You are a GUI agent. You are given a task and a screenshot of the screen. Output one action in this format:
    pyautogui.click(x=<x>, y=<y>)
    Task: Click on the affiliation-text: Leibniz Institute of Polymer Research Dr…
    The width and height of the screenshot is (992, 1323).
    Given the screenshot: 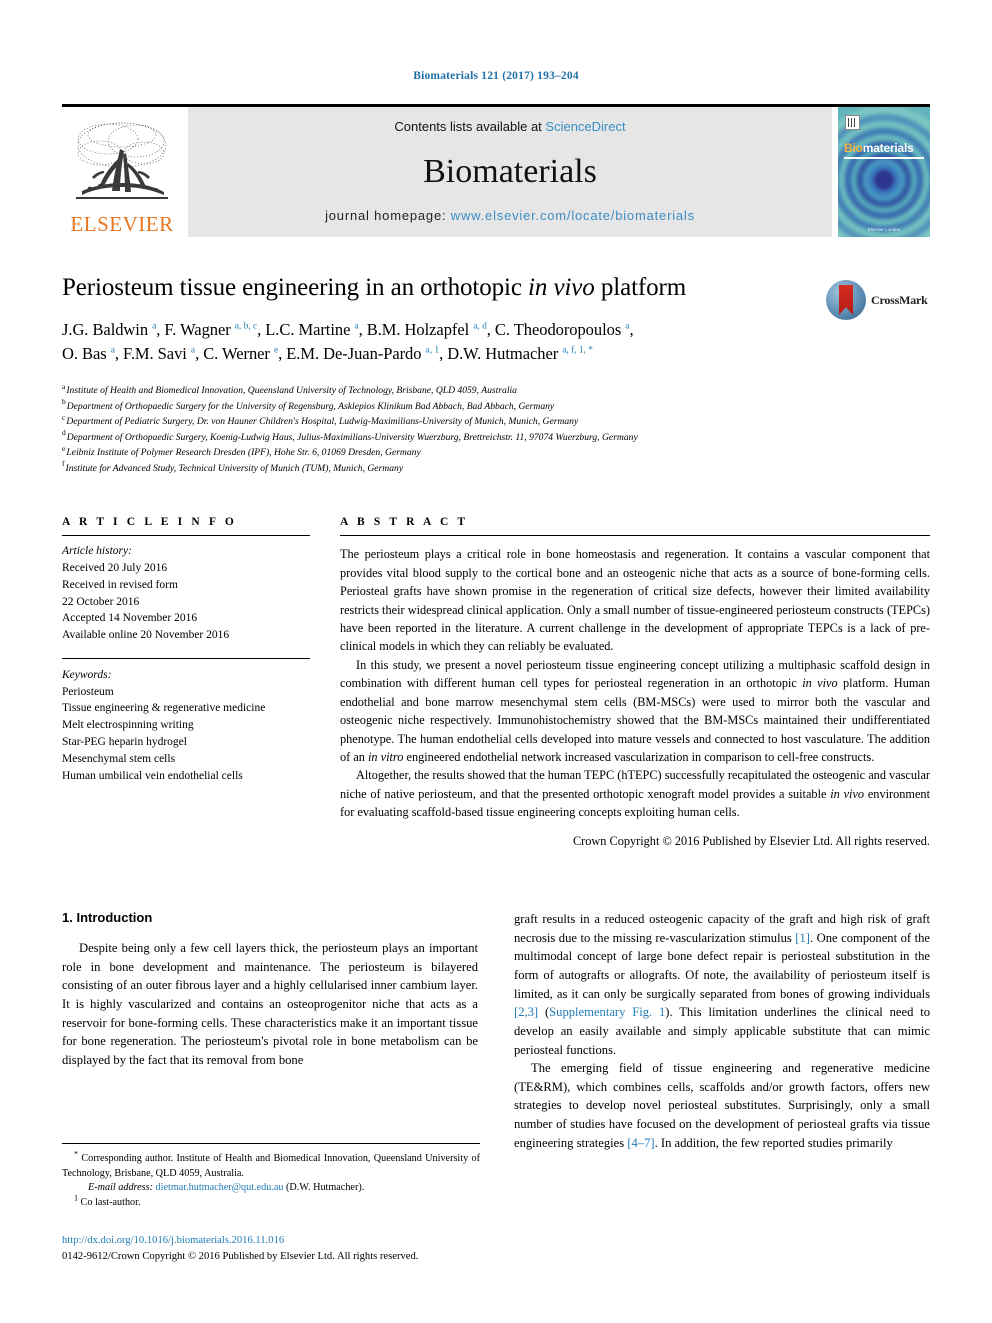 What is the action you would take?
    pyautogui.click(x=243, y=453)
    